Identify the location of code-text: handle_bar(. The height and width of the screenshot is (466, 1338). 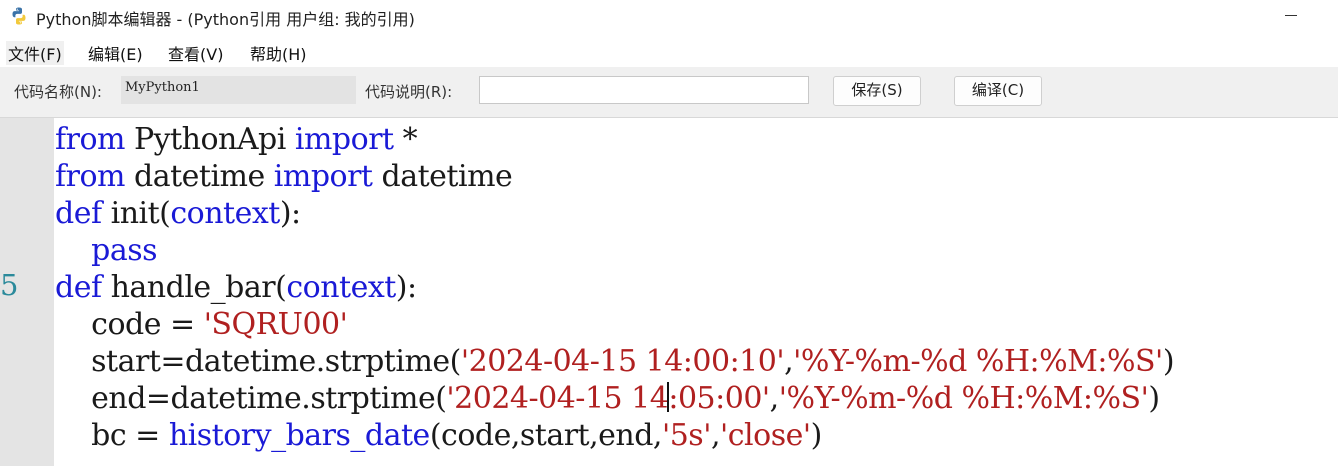
(194, 287).